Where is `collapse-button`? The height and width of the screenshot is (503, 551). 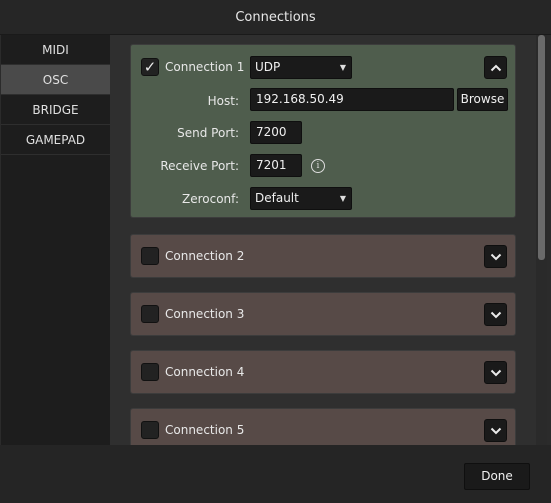 collapse-button is located at coordinates (495, 67).